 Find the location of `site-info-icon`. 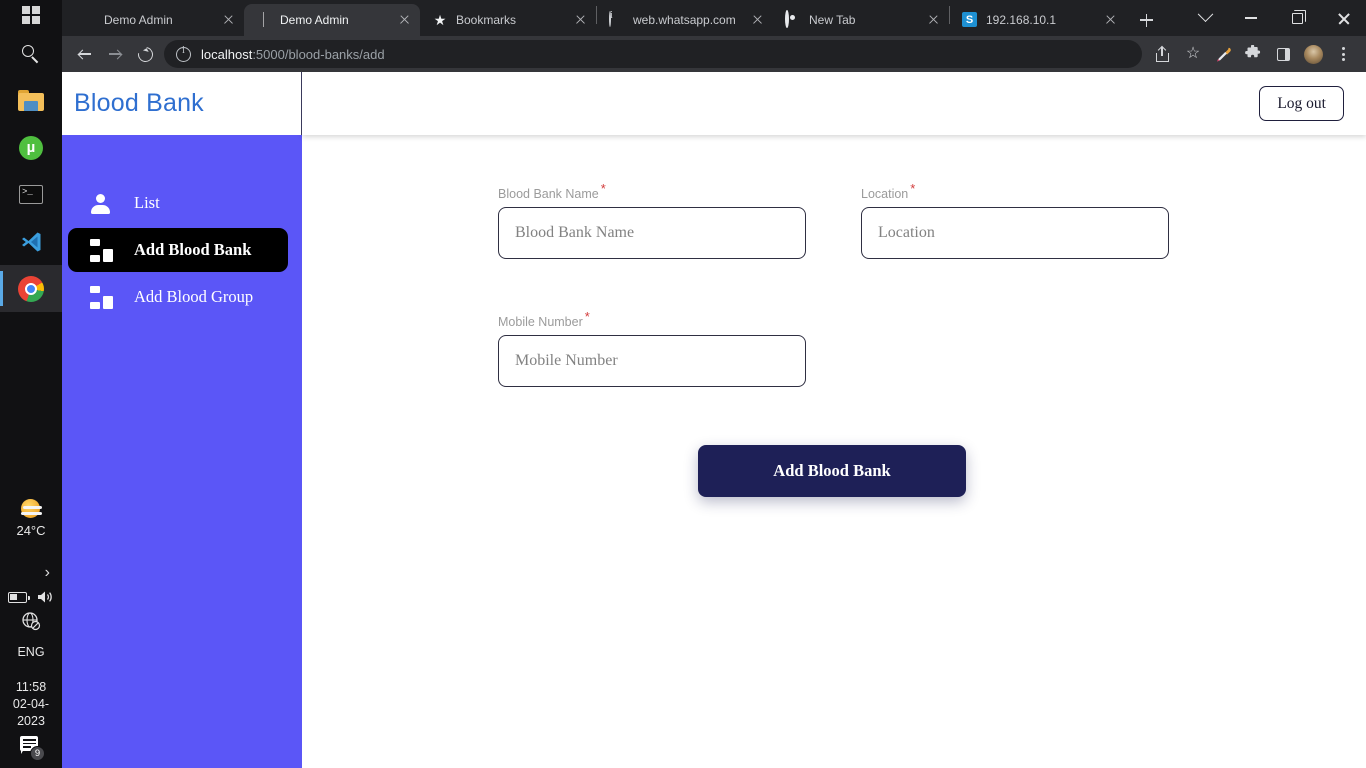

site-info-icon is located at coordinates (183, 53).